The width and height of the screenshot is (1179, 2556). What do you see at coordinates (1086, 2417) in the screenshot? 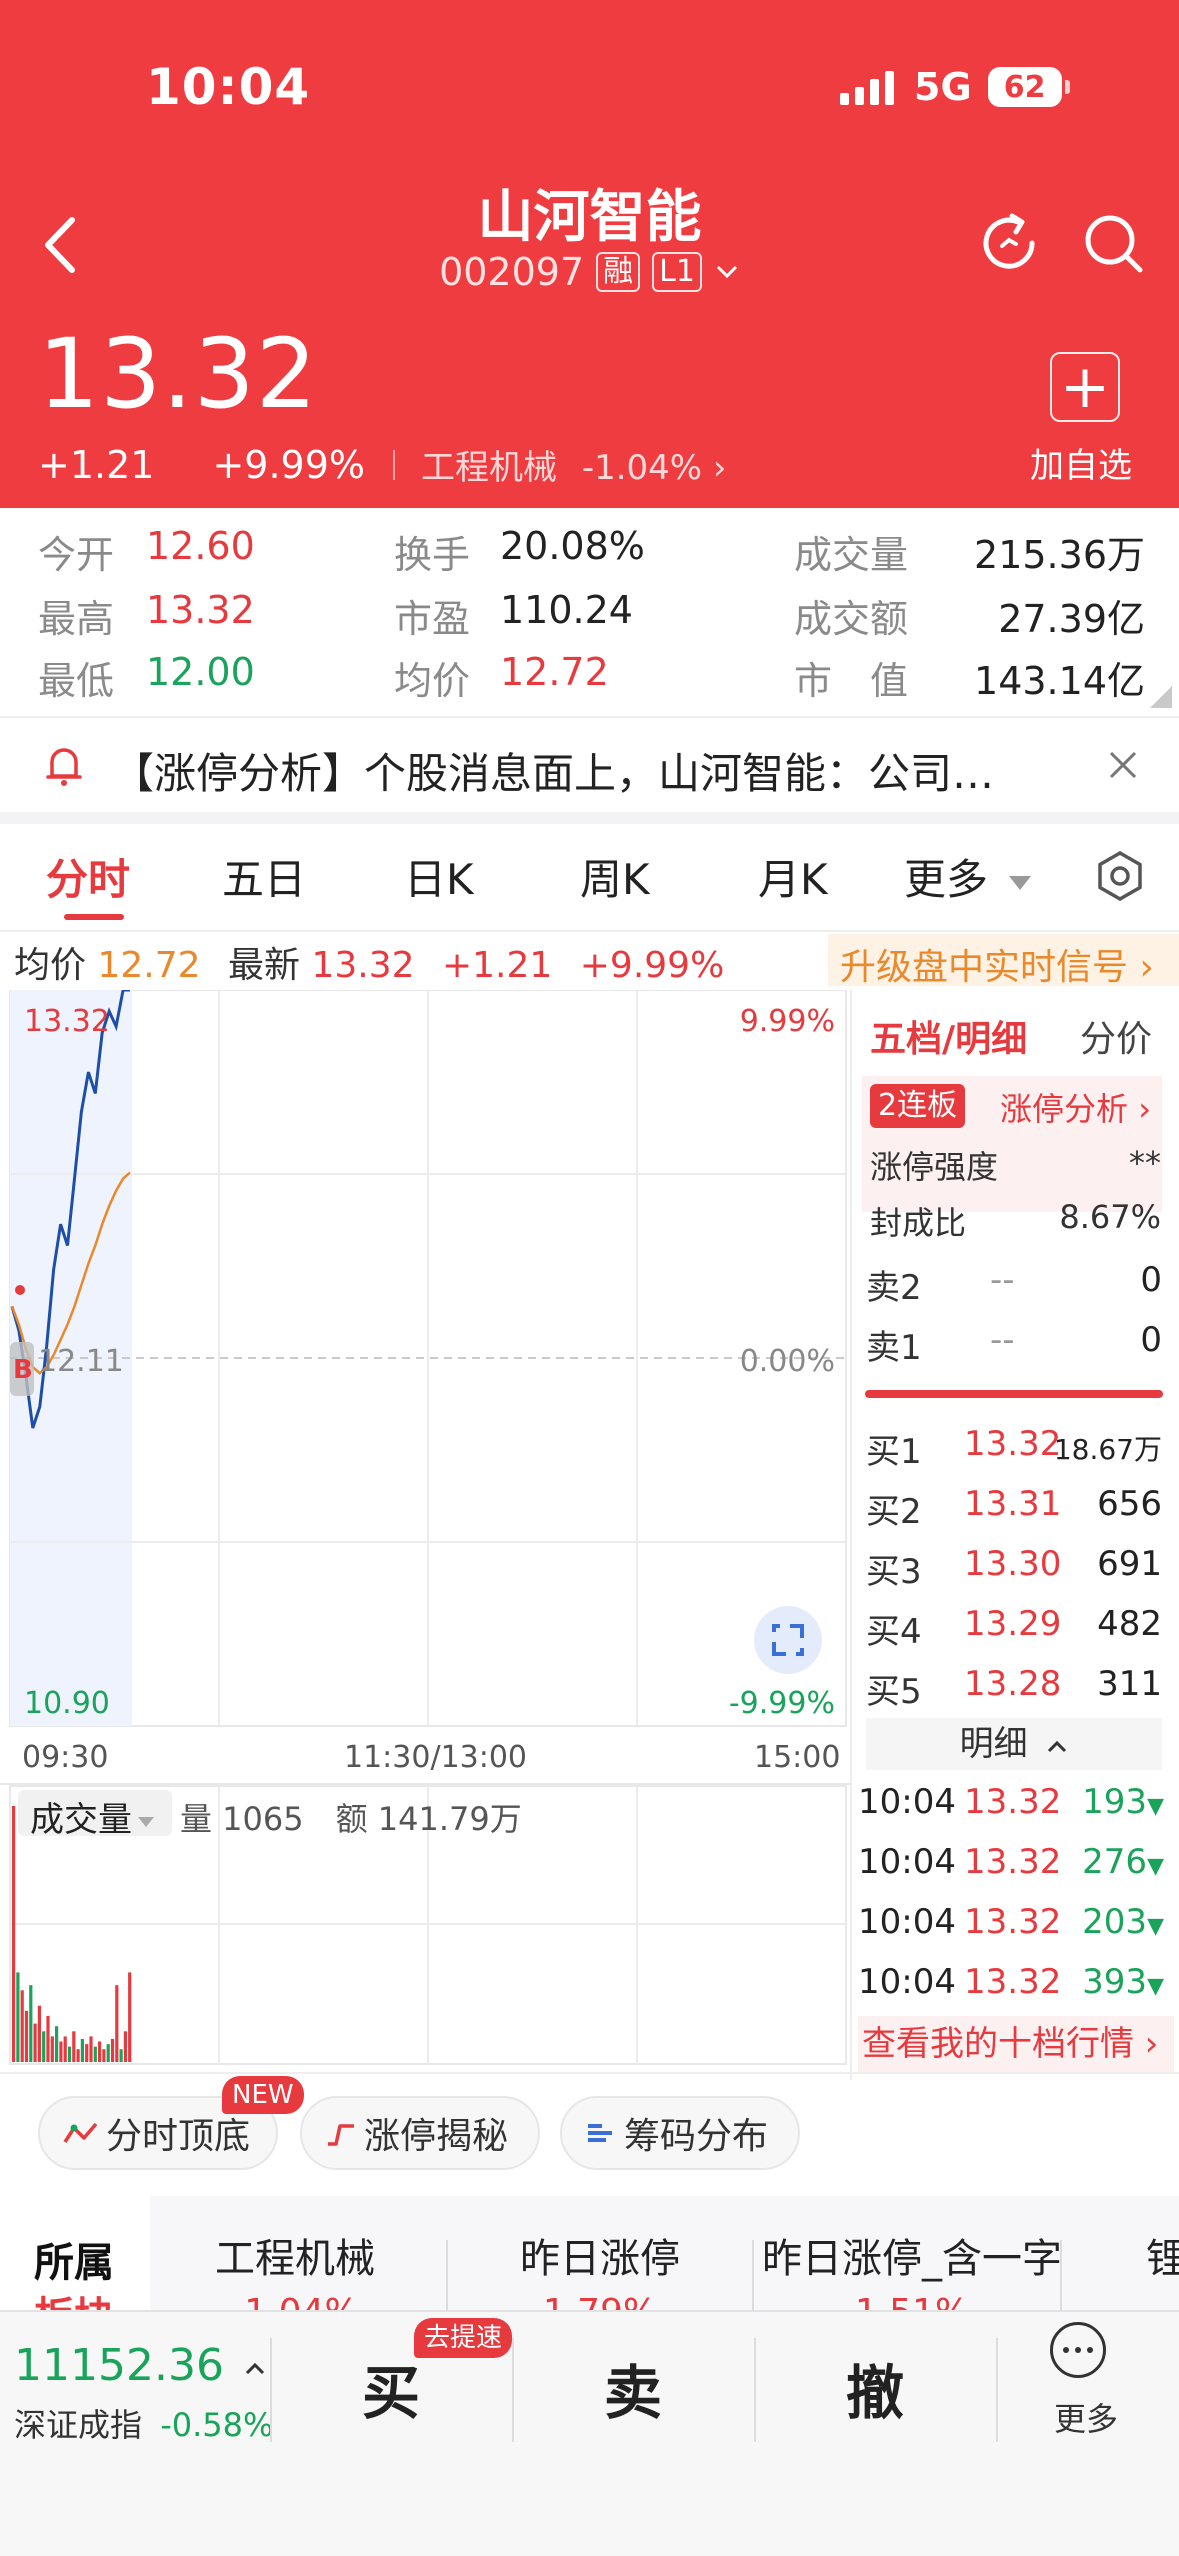
I see `more-label: 更多` at bounding box center [1086, 2417].